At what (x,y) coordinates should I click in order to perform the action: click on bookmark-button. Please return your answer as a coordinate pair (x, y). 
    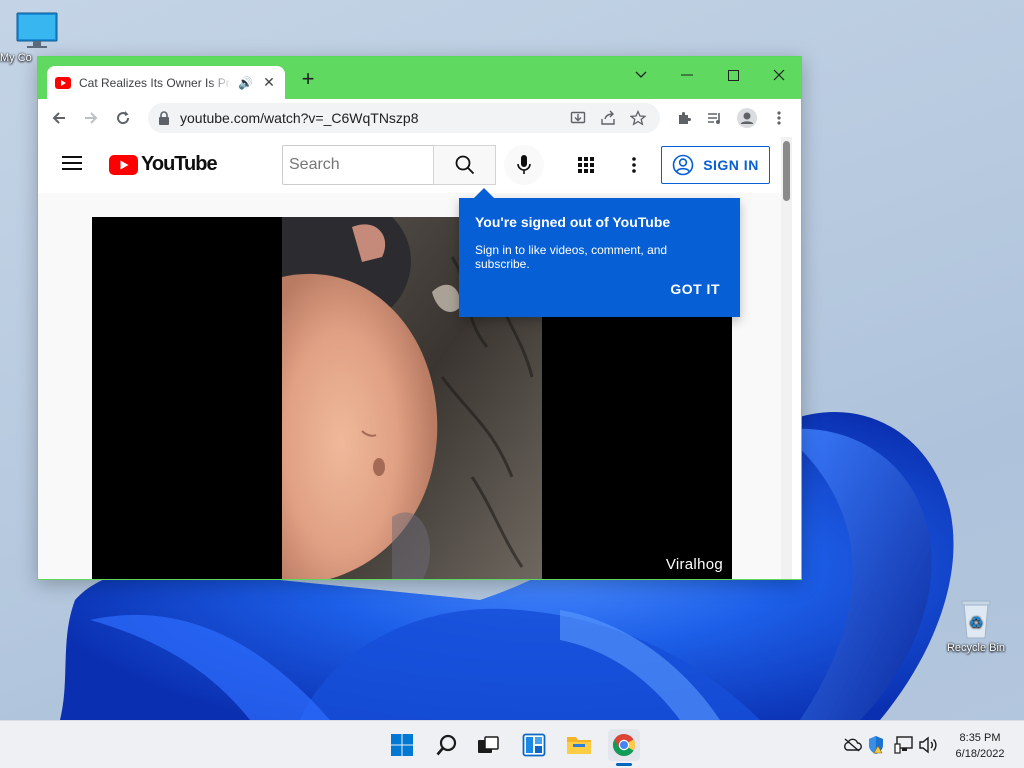
    Looking at the image, I should click on (638, 118).